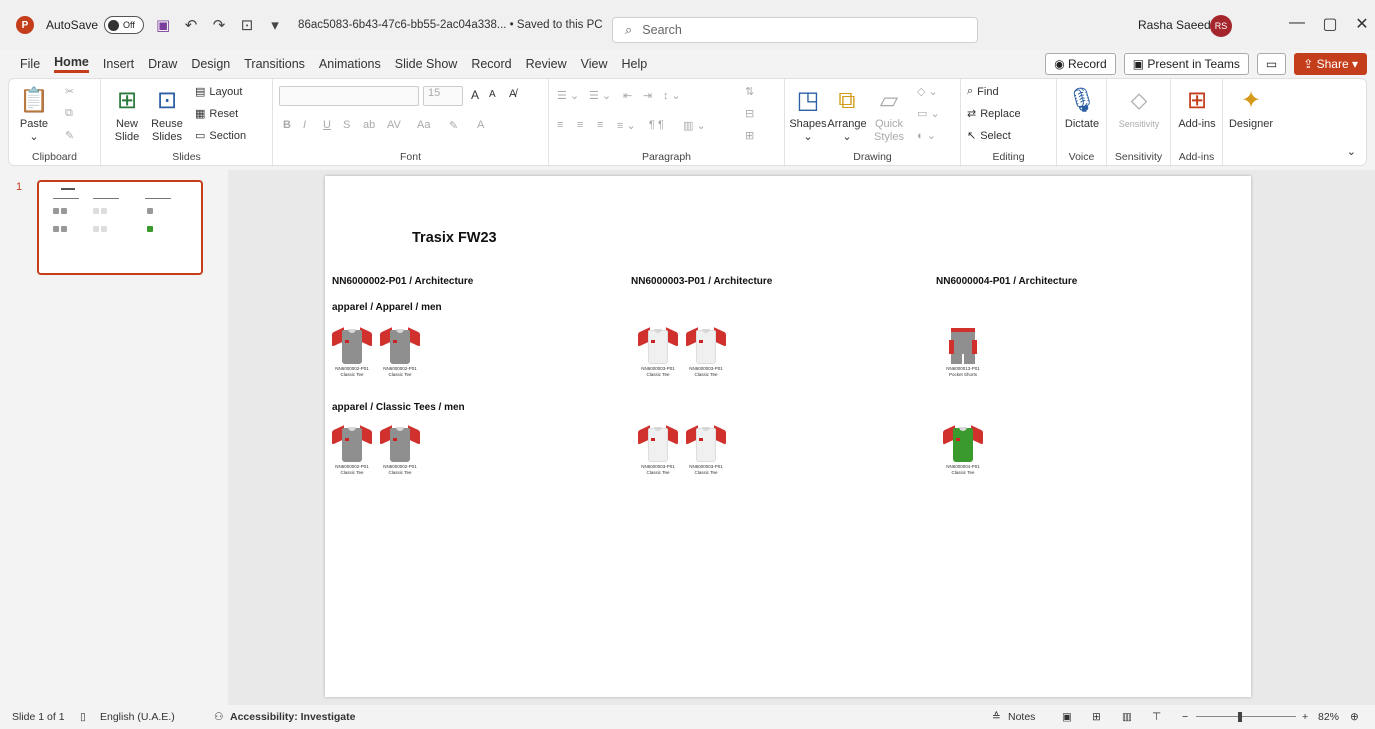  Describe the element at coordinates (69, 135) in the screenshot. I see `format-painter-icon: ✎` at that location.